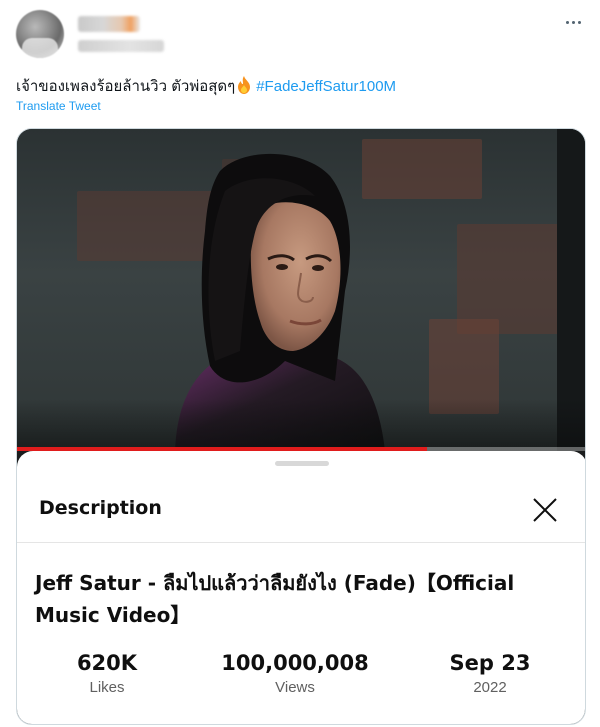 The height and width of the screenshot is (727, 600). I want to click on stat-label: 2022, so click(490, 687).